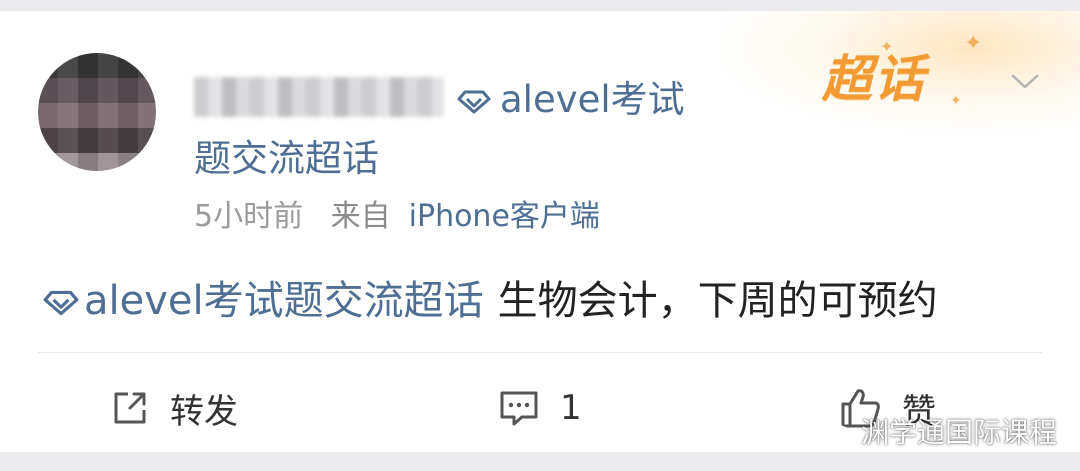 The width and height of the screenshot is (1080, 471). Describe the element at coordinates (833, 430) in the screenshot. I see `wechat-icon` at that location.